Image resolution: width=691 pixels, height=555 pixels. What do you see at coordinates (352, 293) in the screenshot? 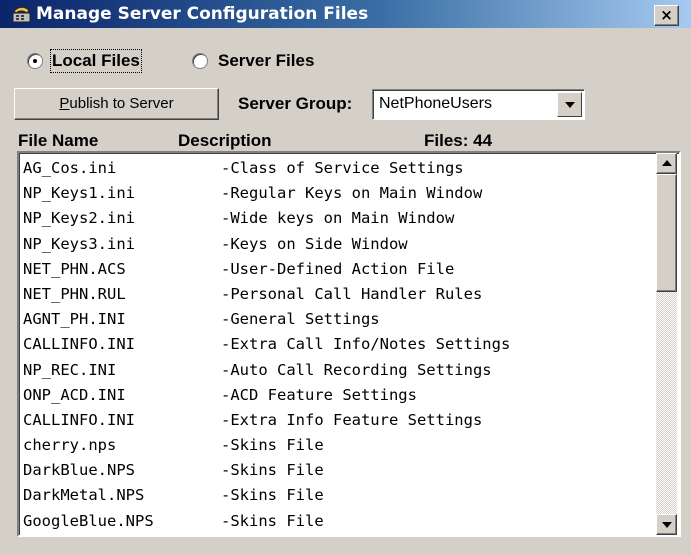
I see `file-description: -Personal Call Handler Rules` at bounding box center [352, 293].